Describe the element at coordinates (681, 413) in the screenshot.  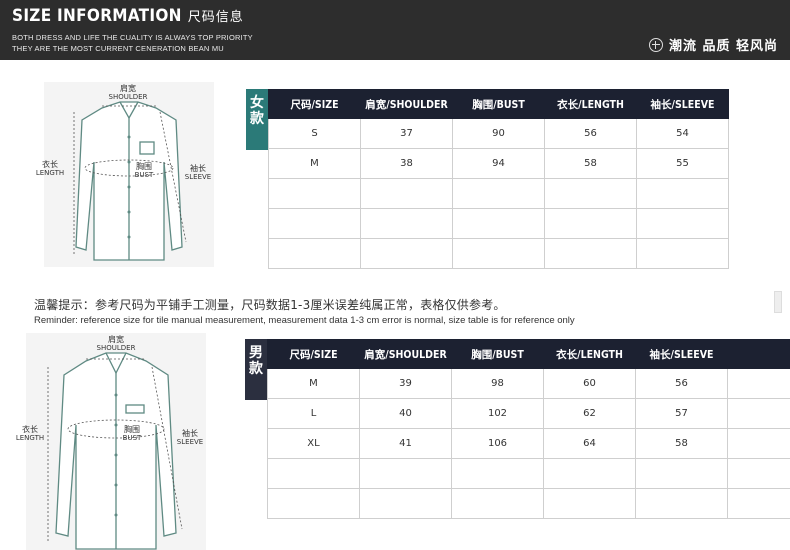
I see `table-cell: 57` at that location.